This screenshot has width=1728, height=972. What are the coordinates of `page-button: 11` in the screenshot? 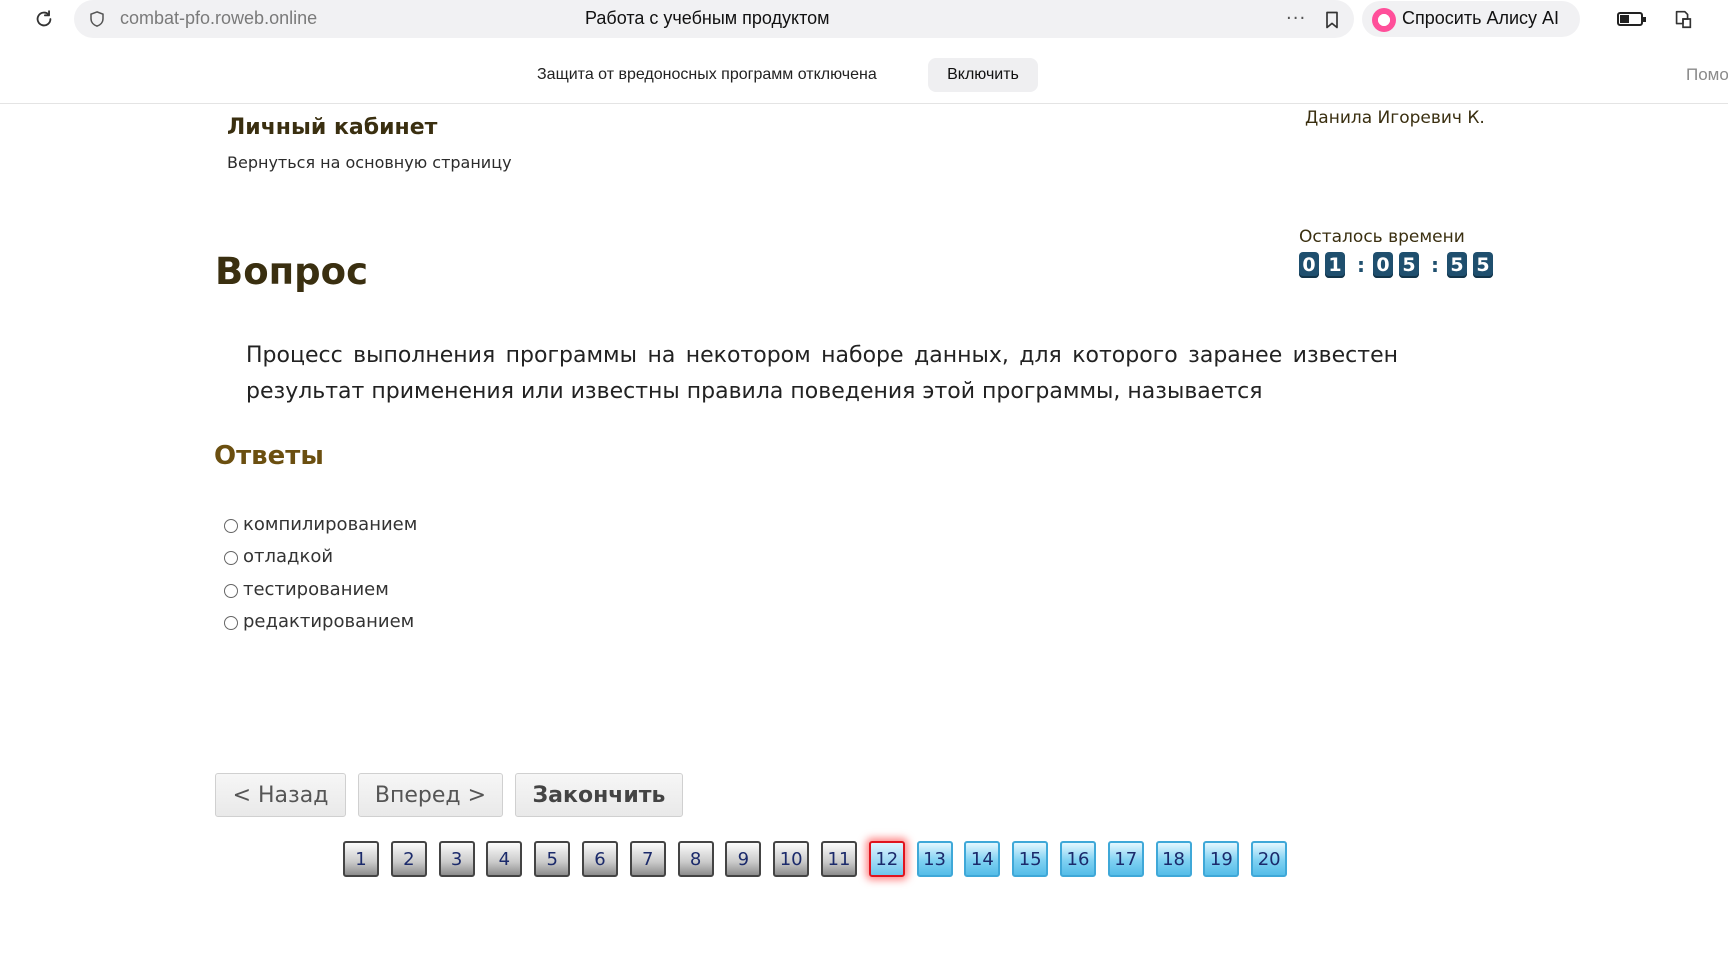 It's located at (838, 859).